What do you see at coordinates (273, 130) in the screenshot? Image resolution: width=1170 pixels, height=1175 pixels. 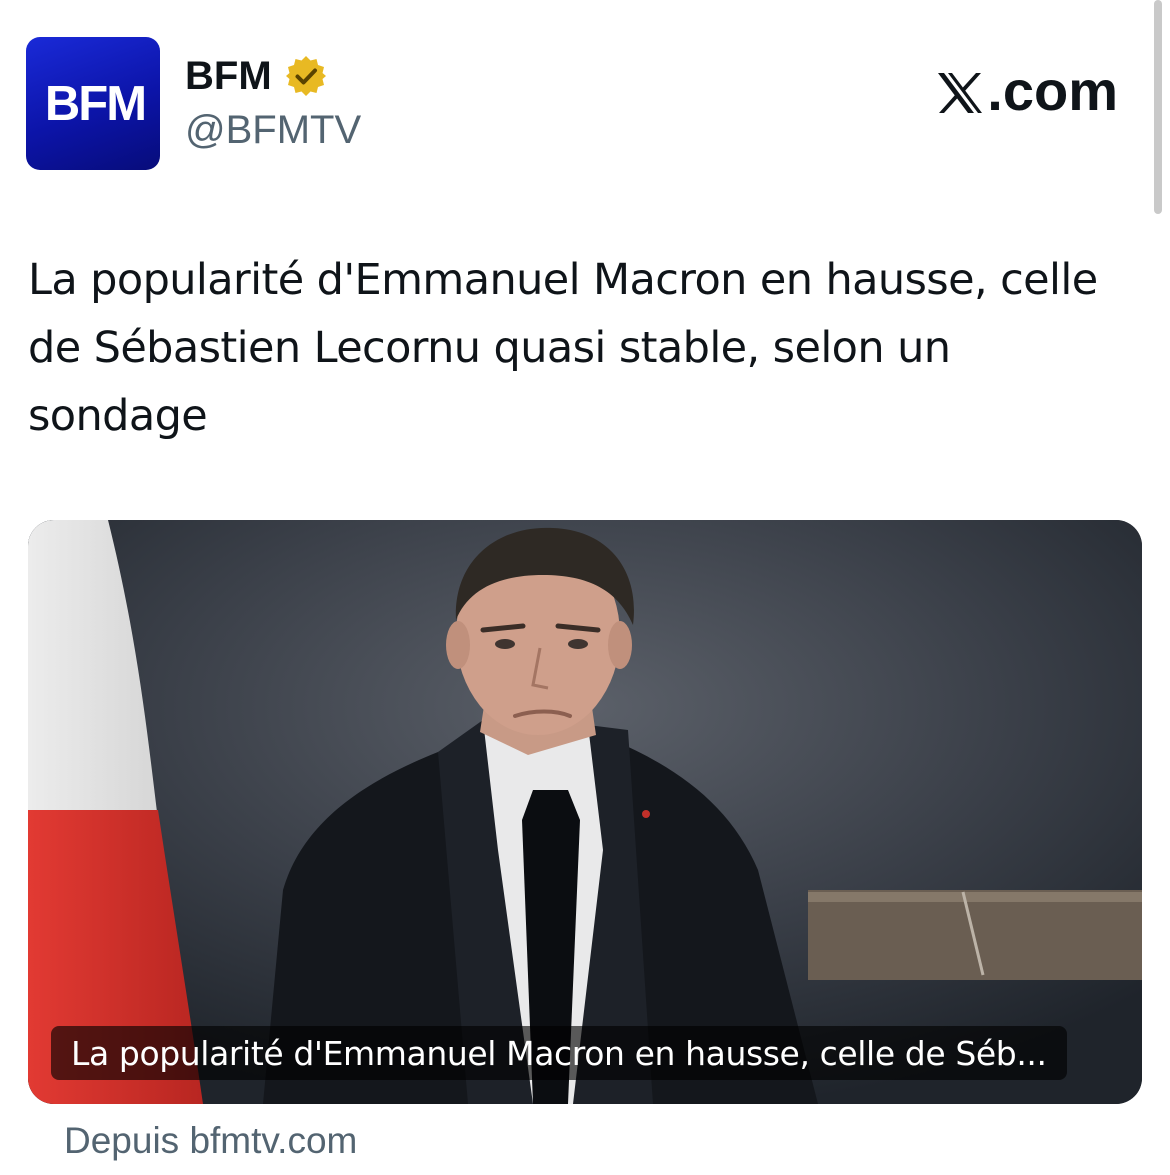 I see `account-handle: @BFMTV` at bounding box center [273, 130].